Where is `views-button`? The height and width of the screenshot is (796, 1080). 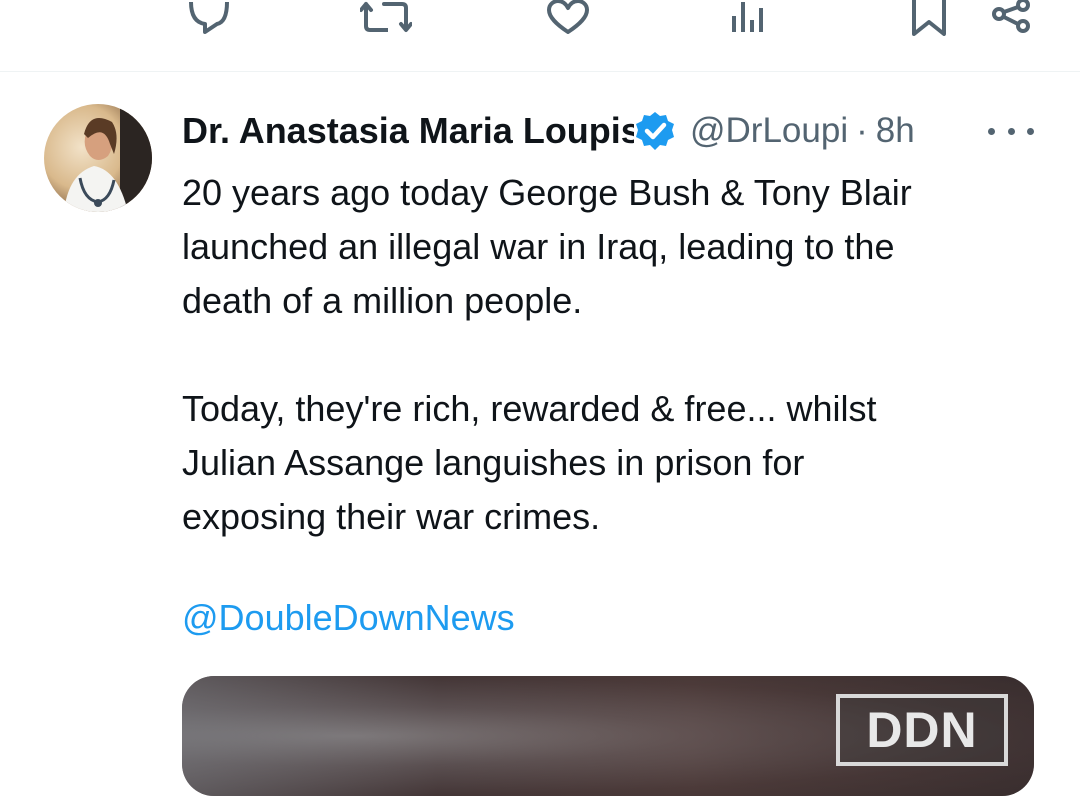 views-button is located at coordinates (748, 20).